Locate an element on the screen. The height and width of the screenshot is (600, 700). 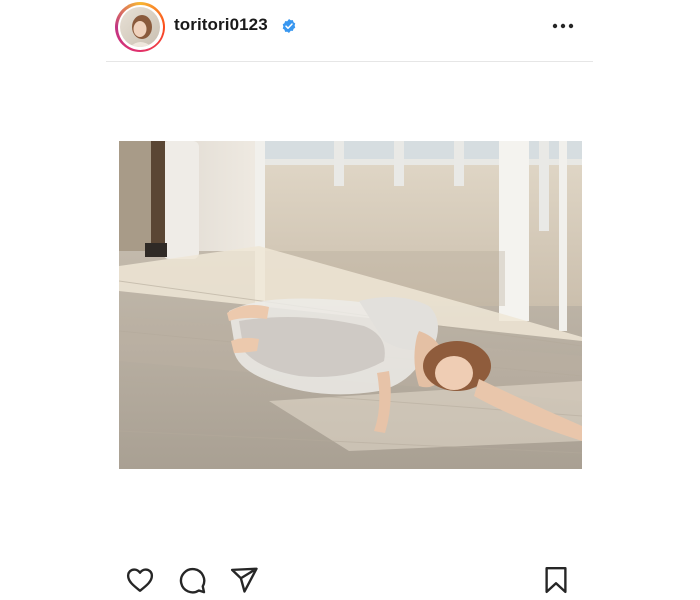
heart-icon is located at coordinates (140, 580).